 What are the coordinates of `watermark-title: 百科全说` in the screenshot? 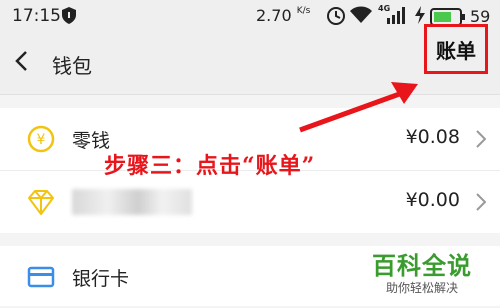 It's located at (422, 266).